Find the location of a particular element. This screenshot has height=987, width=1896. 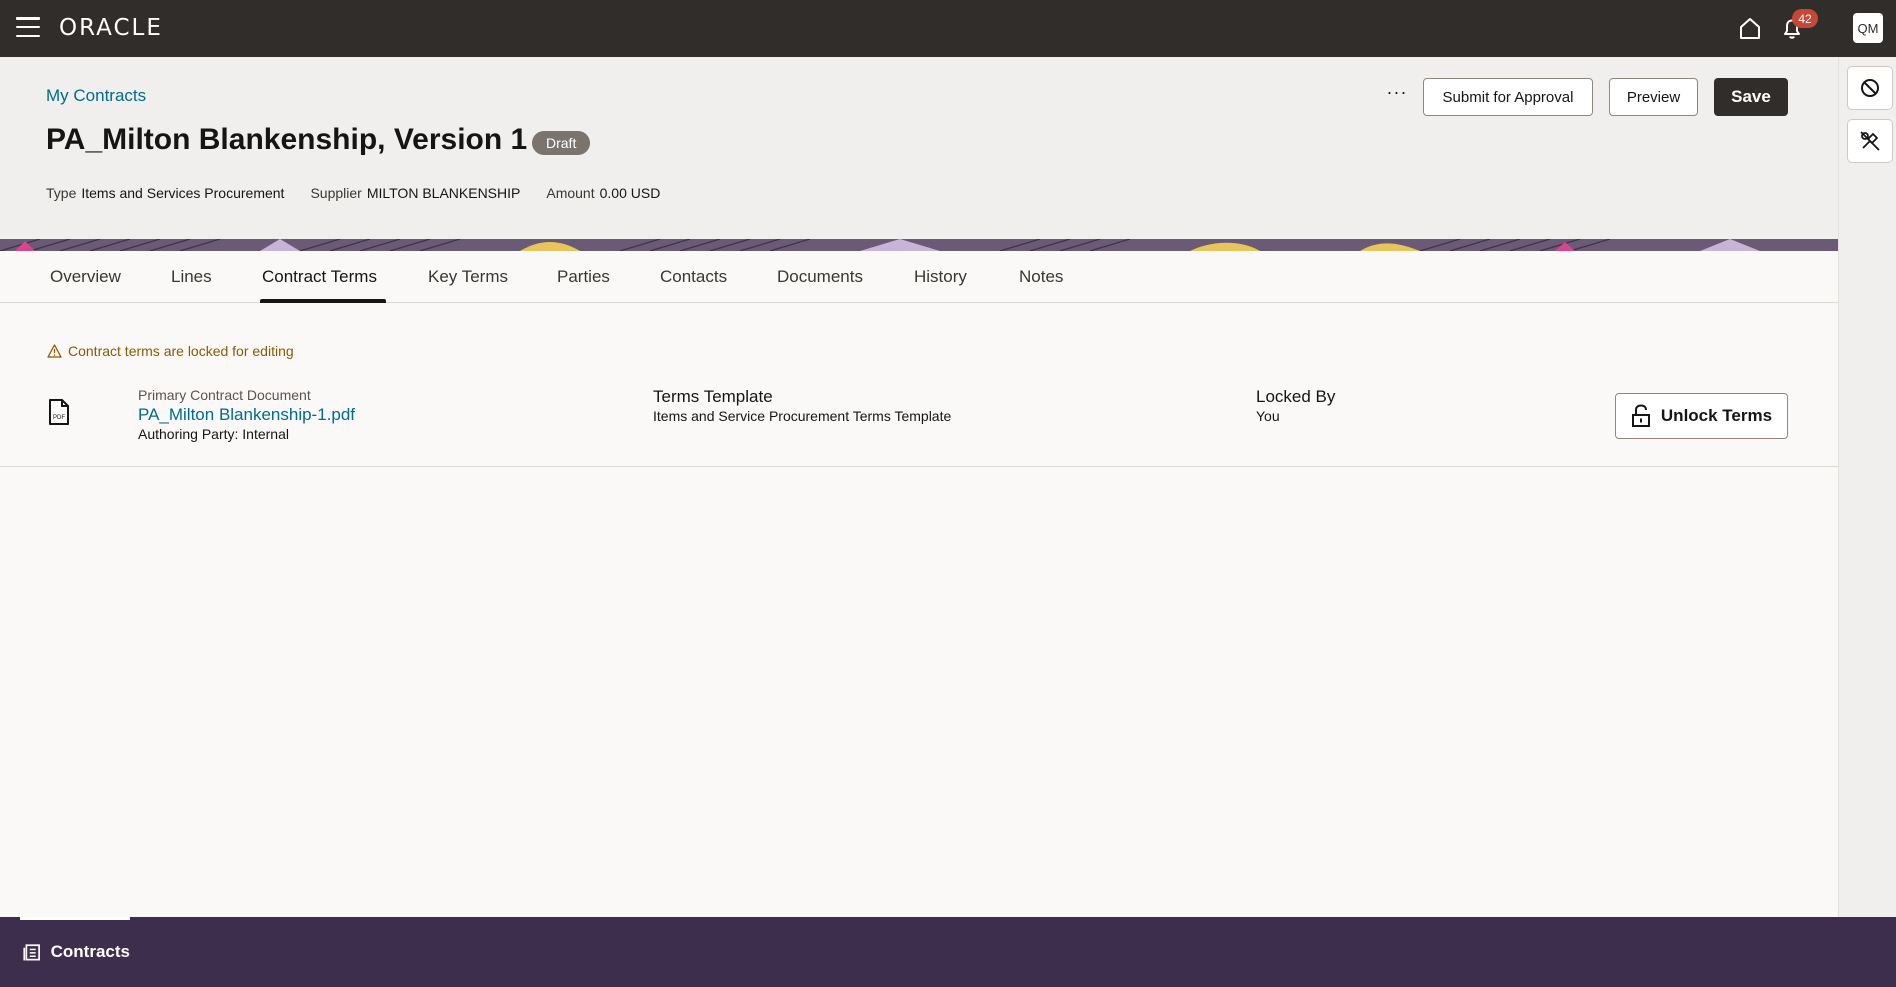

meta-supplier-label: Supplier is located at coordinates (336, 193).